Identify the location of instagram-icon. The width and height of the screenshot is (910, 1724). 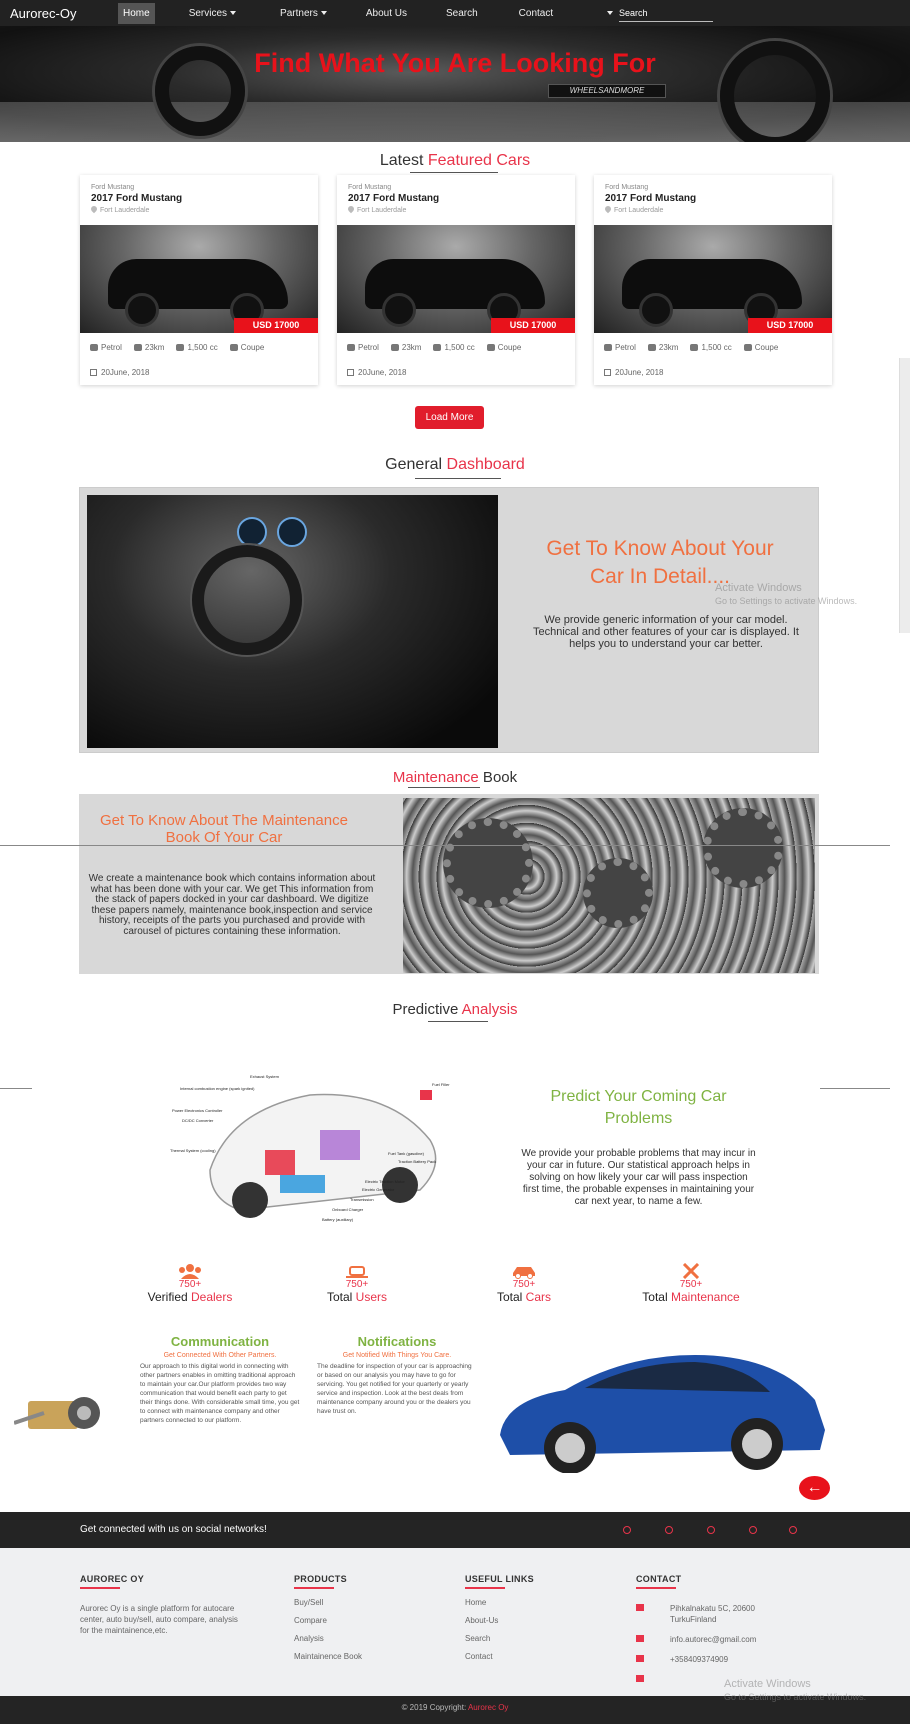
(793, 1530).